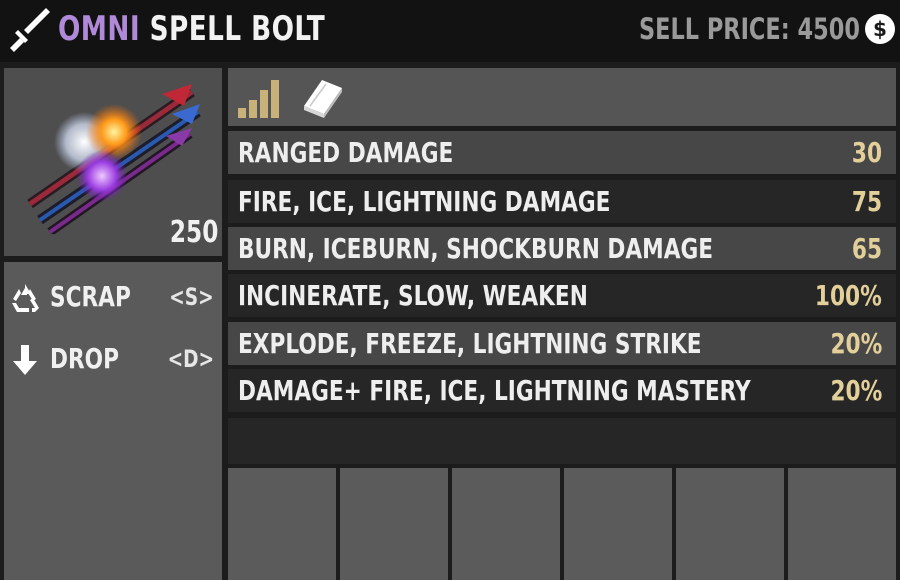  I want to click on stat-label: BURN, ICEBURN, SHOCKBURN DAMAGE, so click(476, 248).